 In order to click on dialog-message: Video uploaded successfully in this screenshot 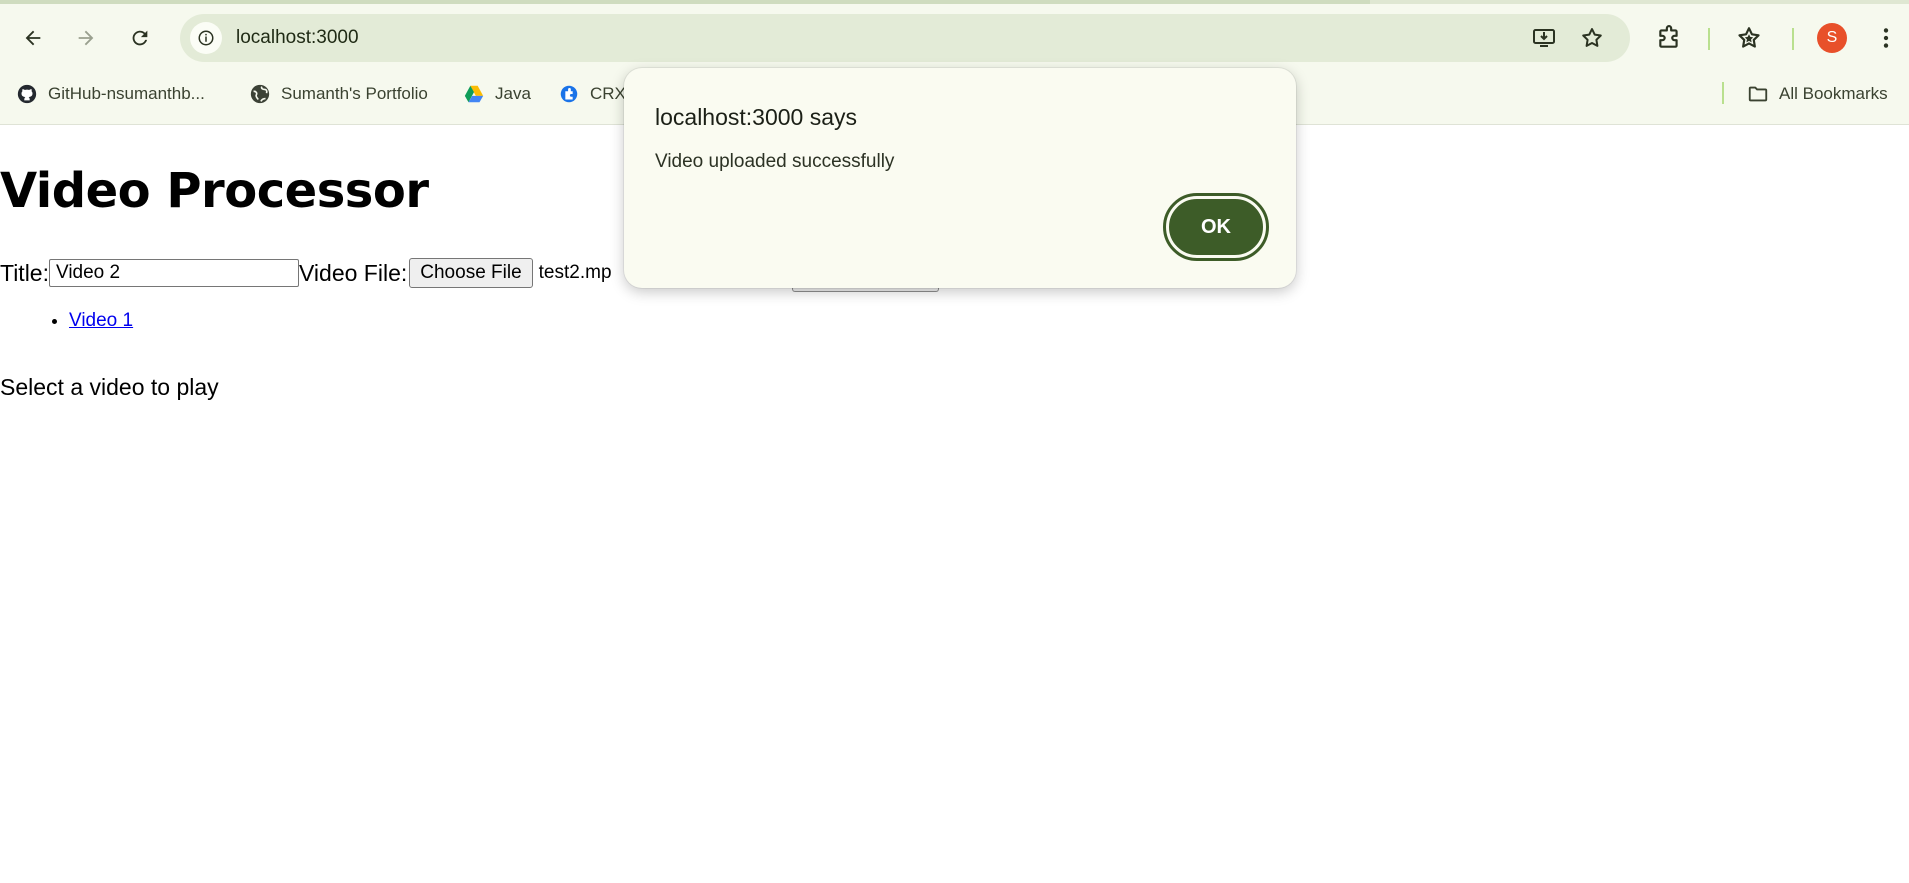, I will do `click(775, 161)`.